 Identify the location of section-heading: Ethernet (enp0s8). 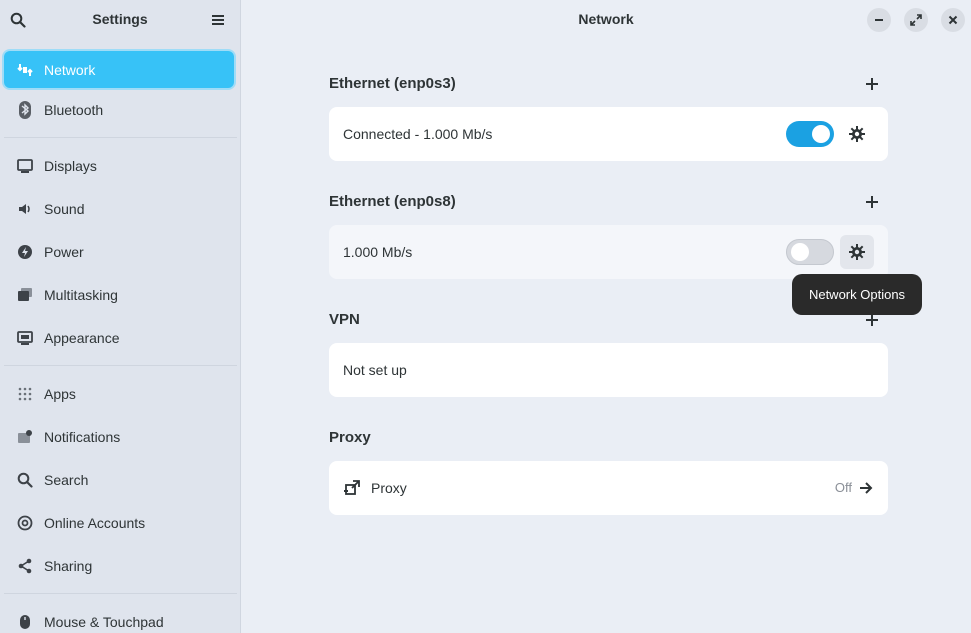
(392, 201).